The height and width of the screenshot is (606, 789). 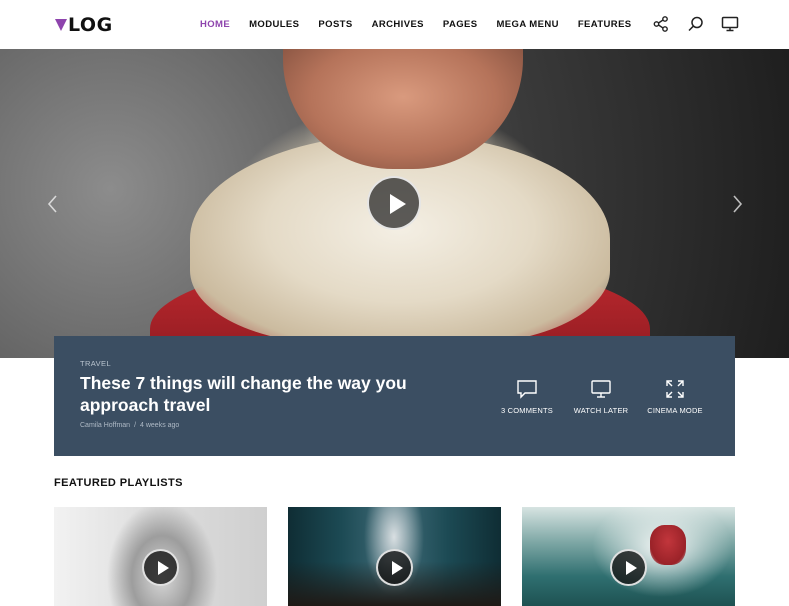 I want to click on search-icon, so click(x=696, y=24).